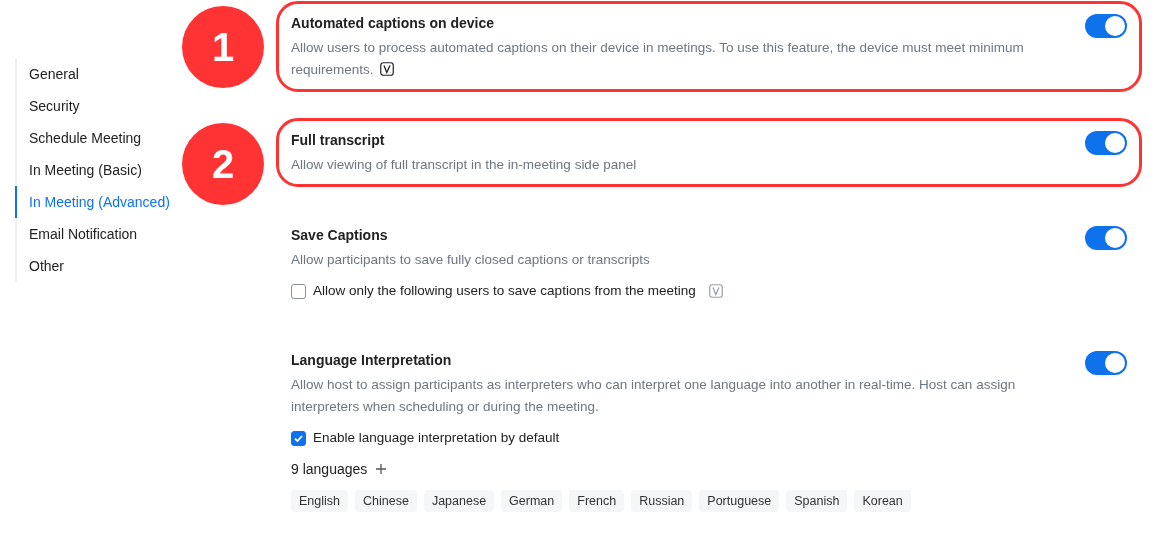  I want to click on setting-description: Allow participants to save fully closed captions or transcripts, so click(470, 260).